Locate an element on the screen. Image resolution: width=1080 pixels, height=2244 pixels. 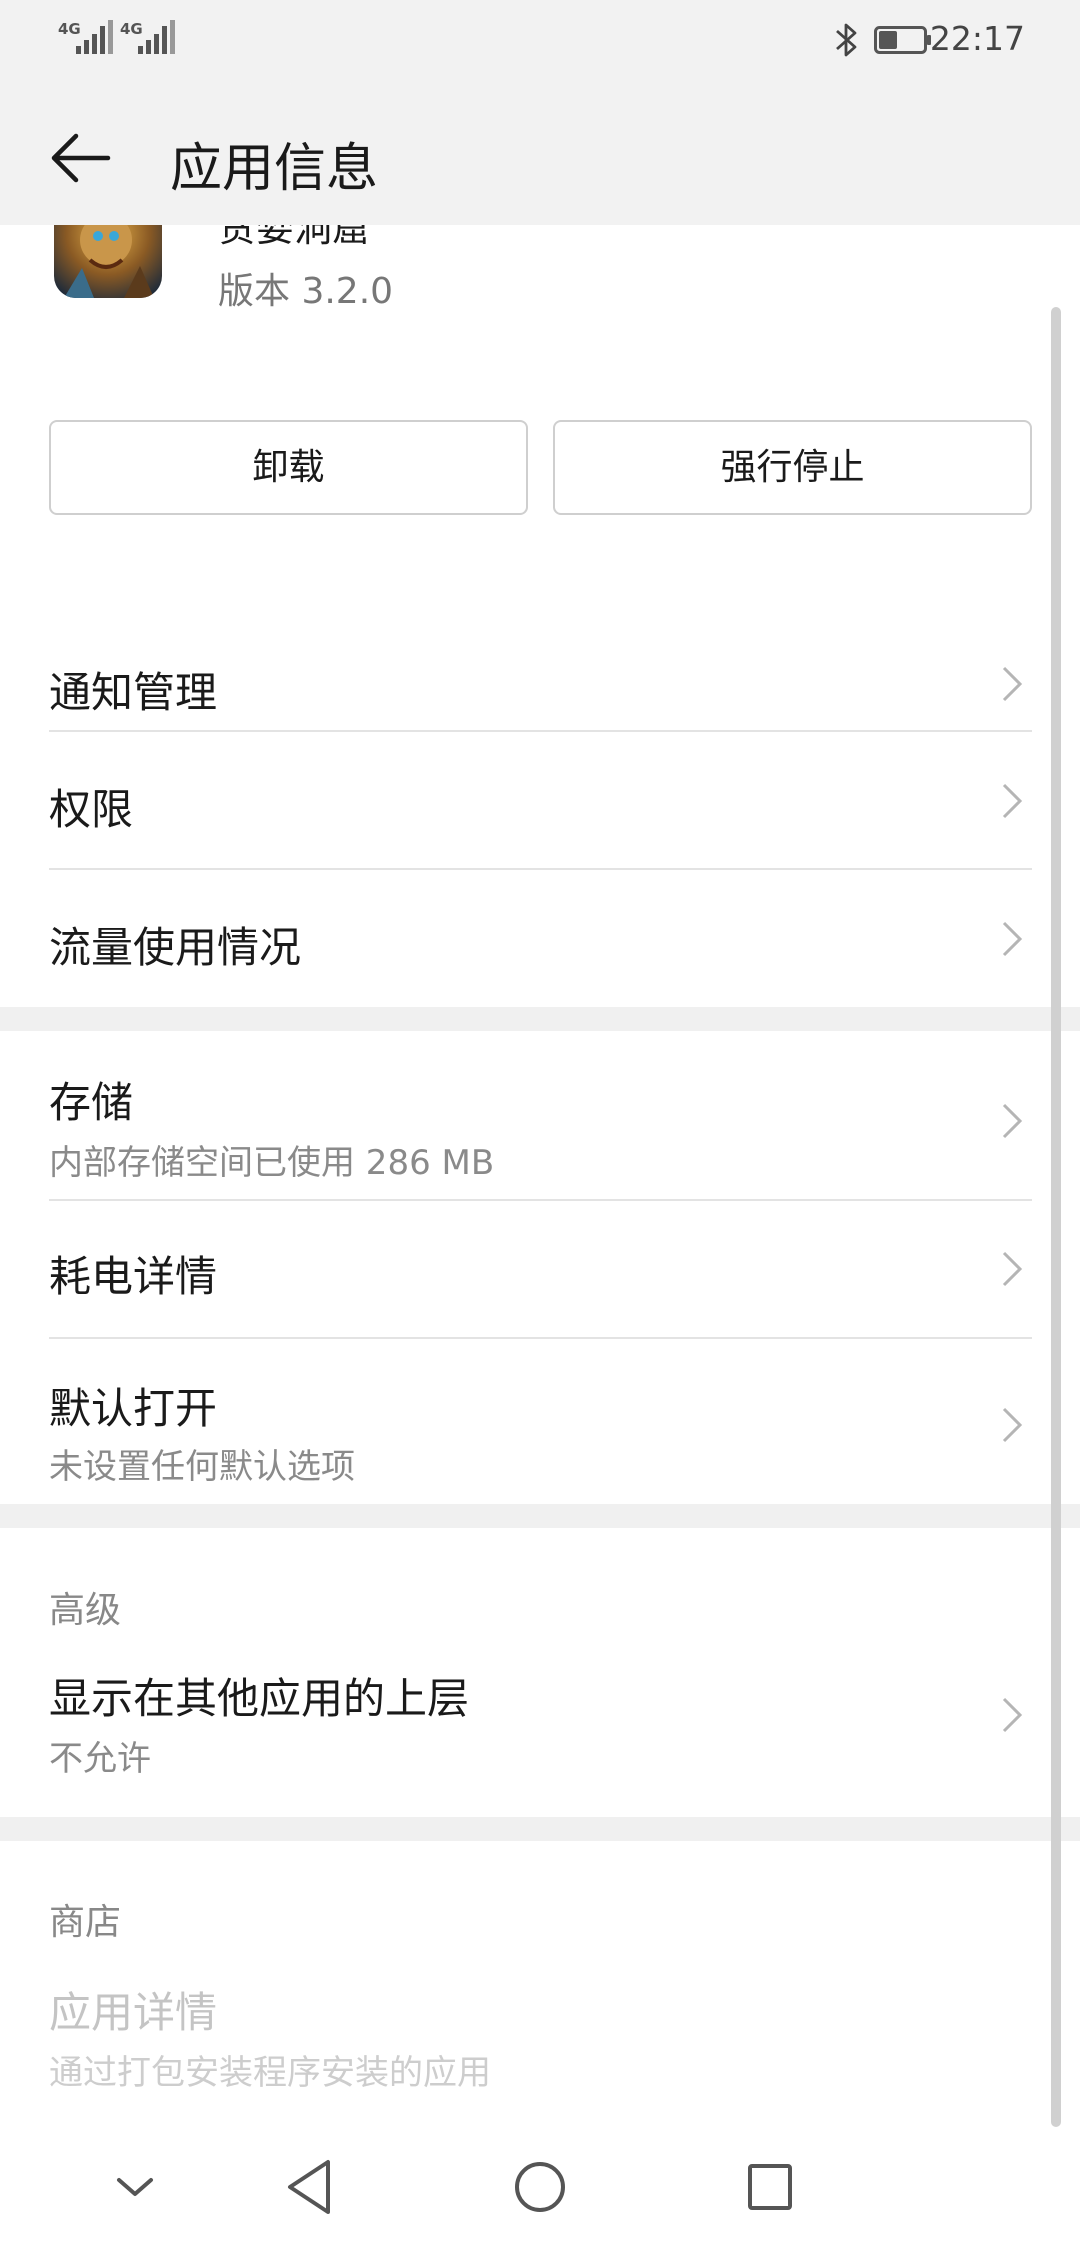
list-item-permissions: 权限 is located at coordinates (540, 800).